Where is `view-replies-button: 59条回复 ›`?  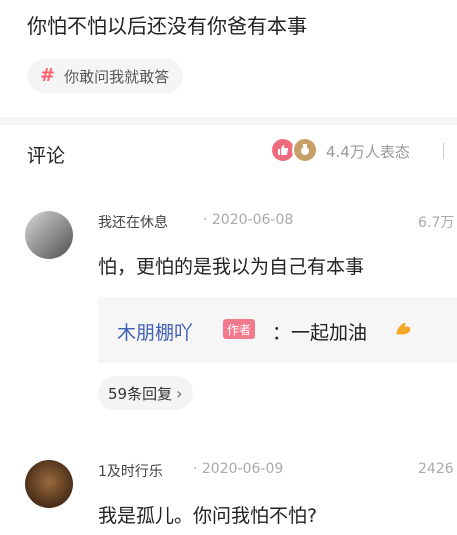
view-replies-button: 59条回复 › is located at coordinates (145, 393).